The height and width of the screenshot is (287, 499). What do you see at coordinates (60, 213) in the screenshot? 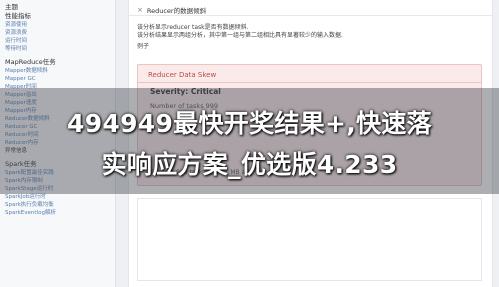
I see `sidebar-item-spark-eventlog: SparkEventlog解析` at bounding box center [60, 213].